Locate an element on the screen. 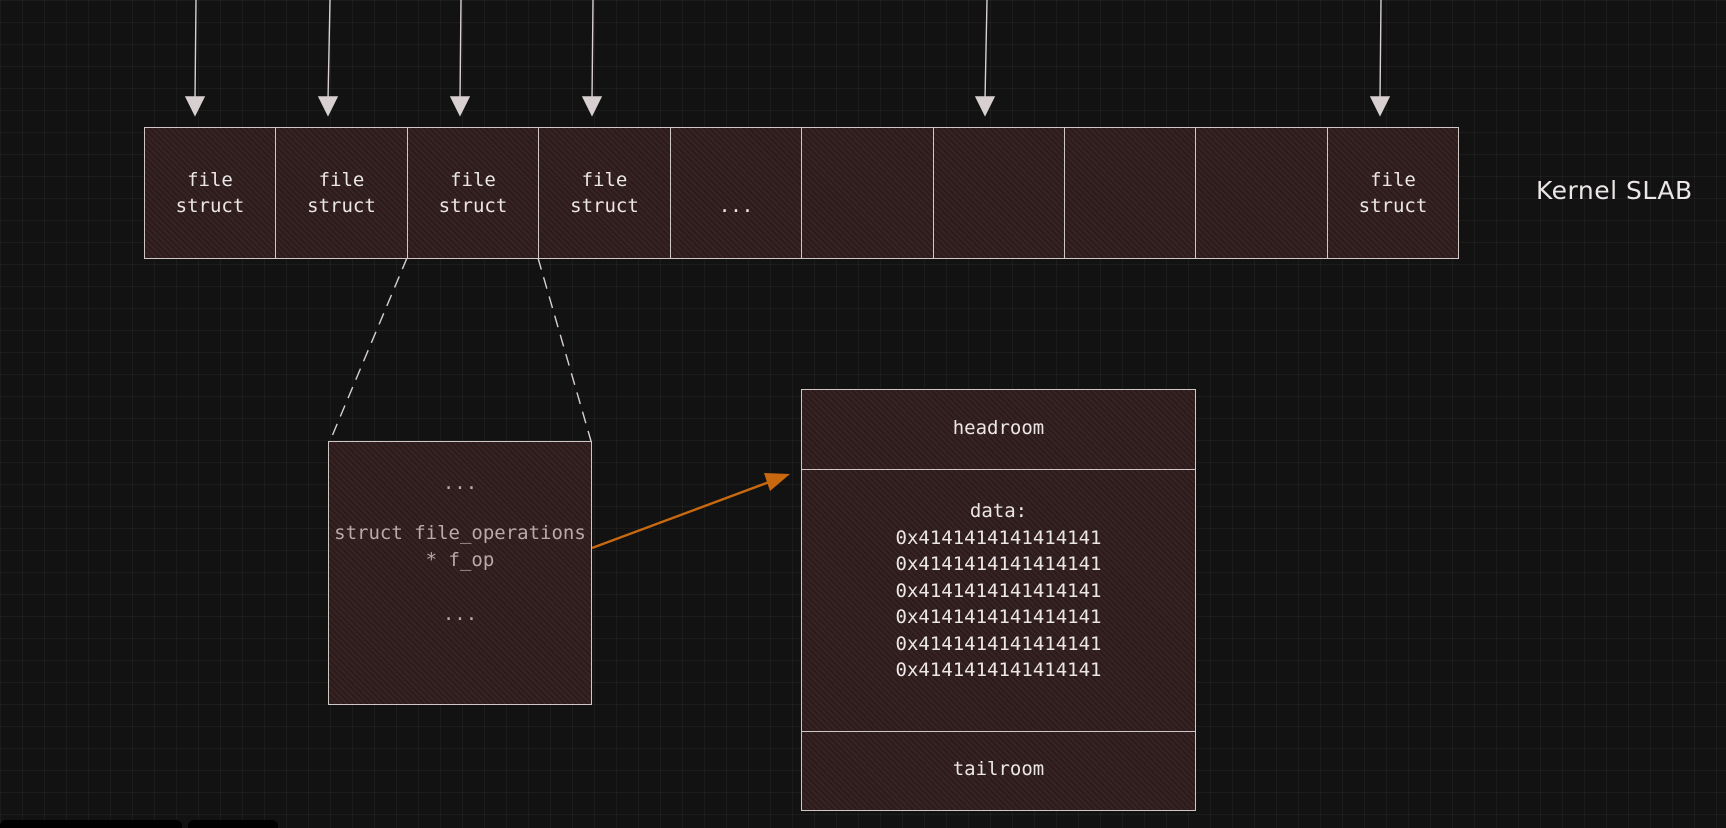 The image size is (1726, 828). slab-cell-2: file struct is located at coordinates (341, 193).